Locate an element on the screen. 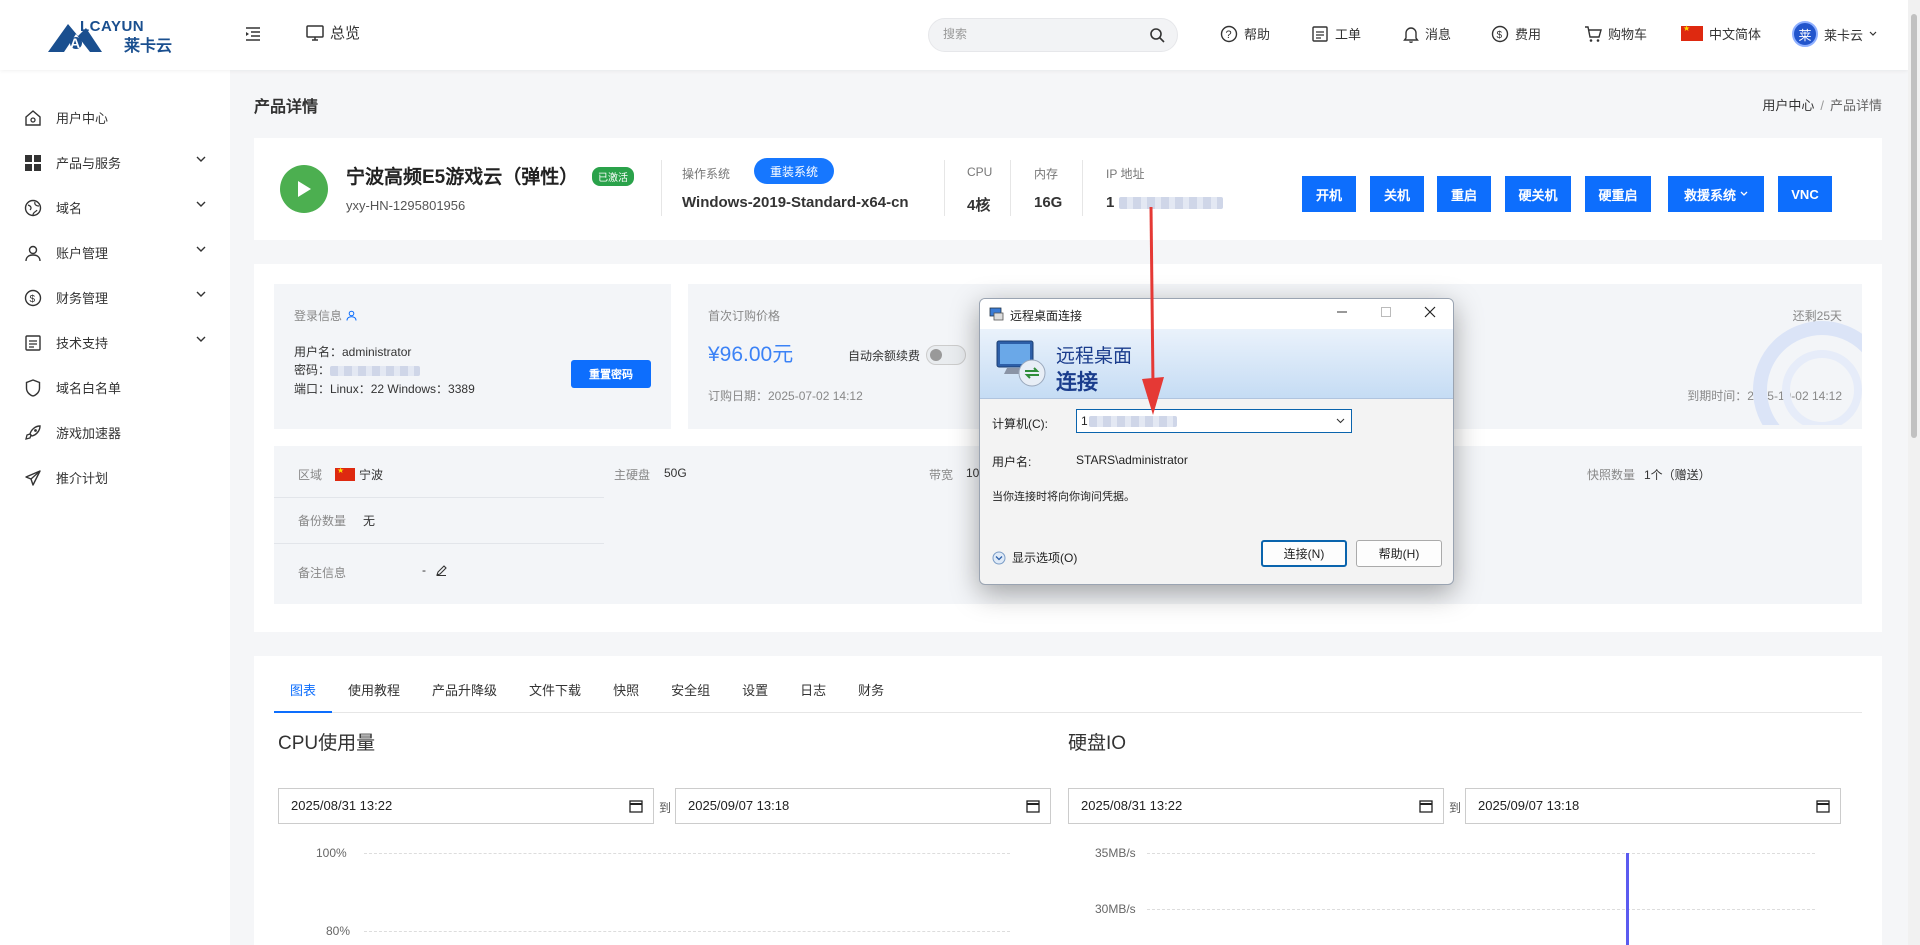 This screenshot has width=1920, height=945. credentials-note: 当你连接时将向你询问凭据。 is located at coordinates (1063, 497).